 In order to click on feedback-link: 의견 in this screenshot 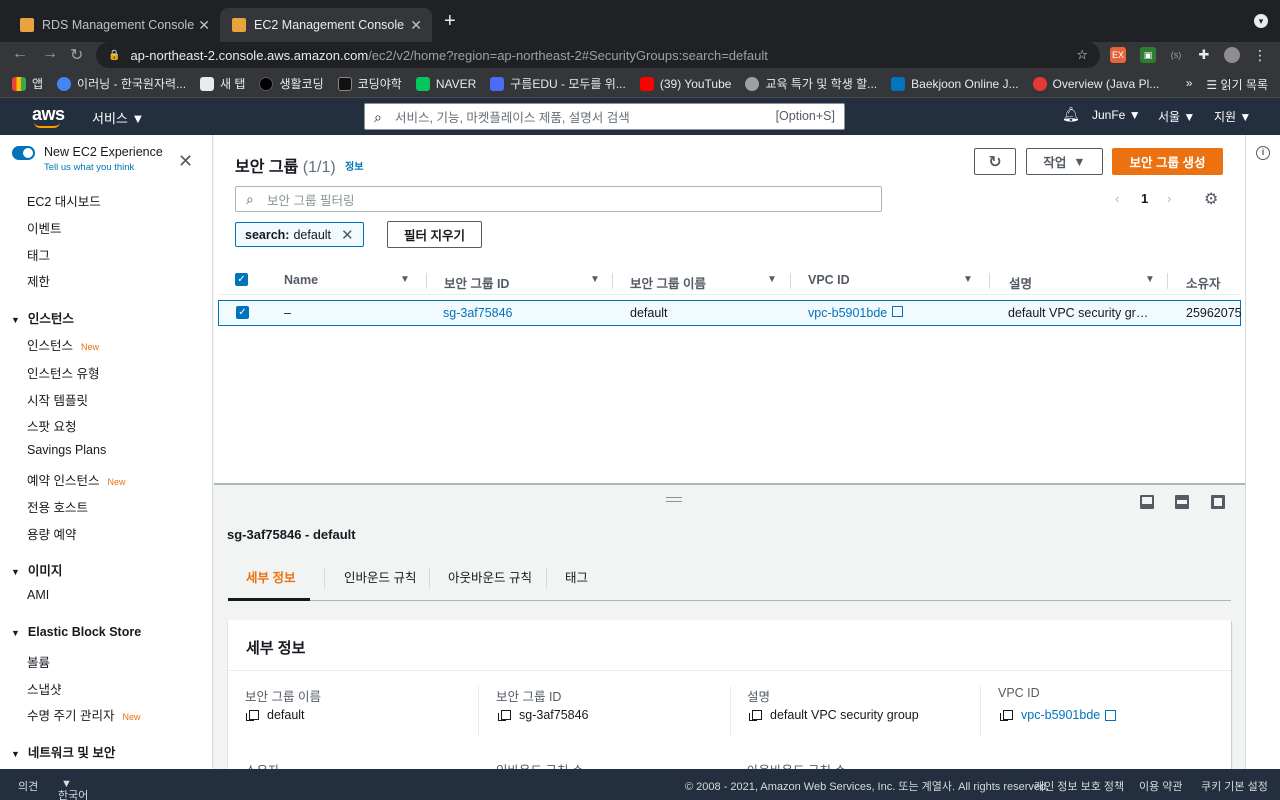, I will do `click(28, 786)`.